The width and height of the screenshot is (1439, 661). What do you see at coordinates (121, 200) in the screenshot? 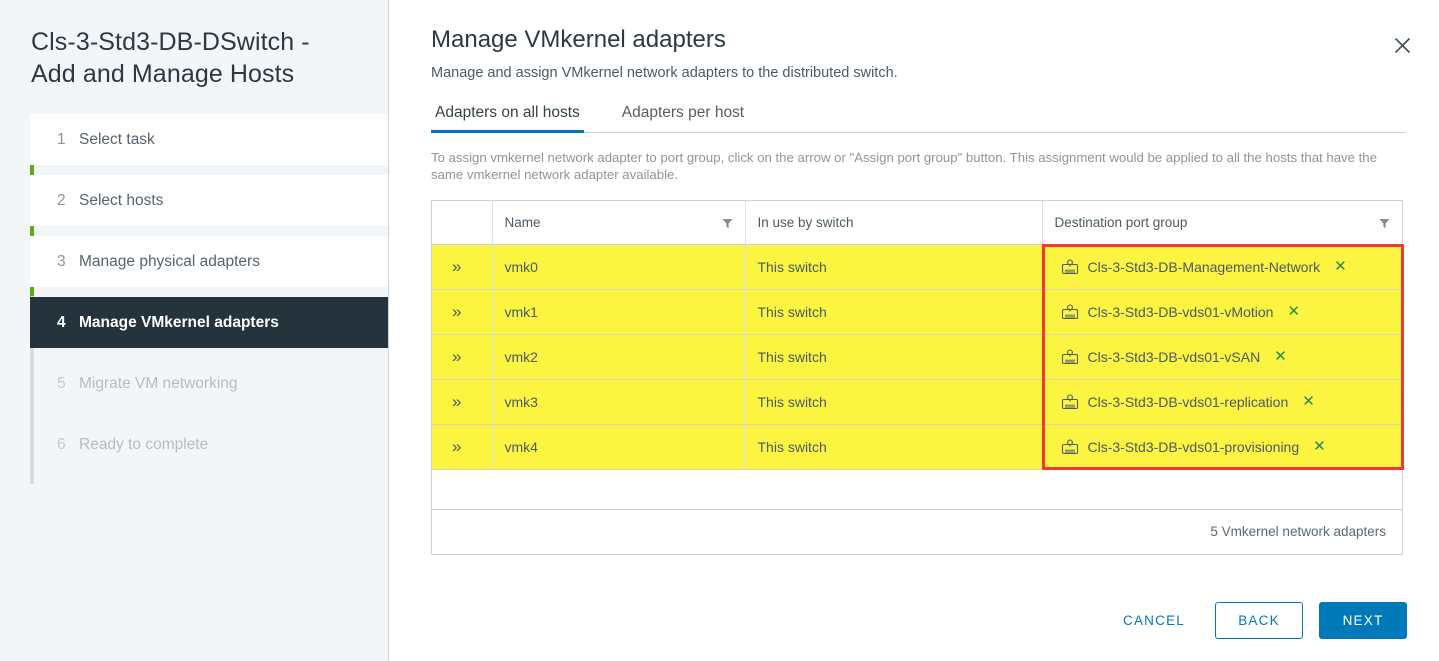
I see `step-label: Select hosts` at bounding box center [121, 200].